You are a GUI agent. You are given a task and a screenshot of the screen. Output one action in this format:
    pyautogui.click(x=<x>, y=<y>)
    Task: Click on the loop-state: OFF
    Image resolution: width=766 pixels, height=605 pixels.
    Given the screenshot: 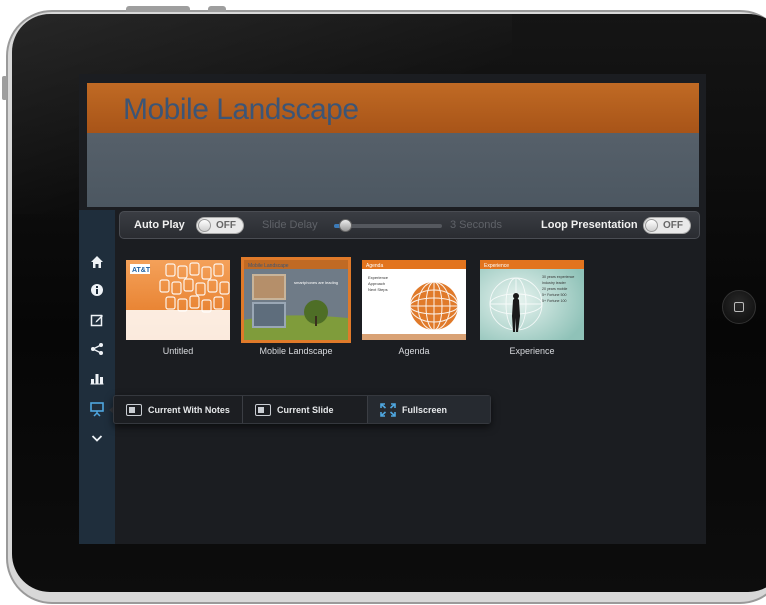 What is the action you would take?
    pyautogui.click(x=673, y=225)
    